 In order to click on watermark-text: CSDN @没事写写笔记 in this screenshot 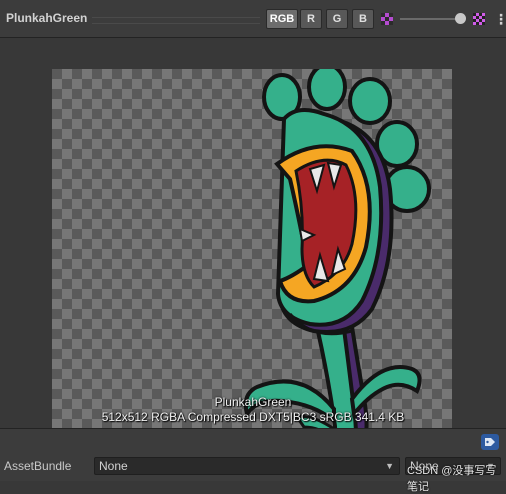, I will do `click(452, 479)`.